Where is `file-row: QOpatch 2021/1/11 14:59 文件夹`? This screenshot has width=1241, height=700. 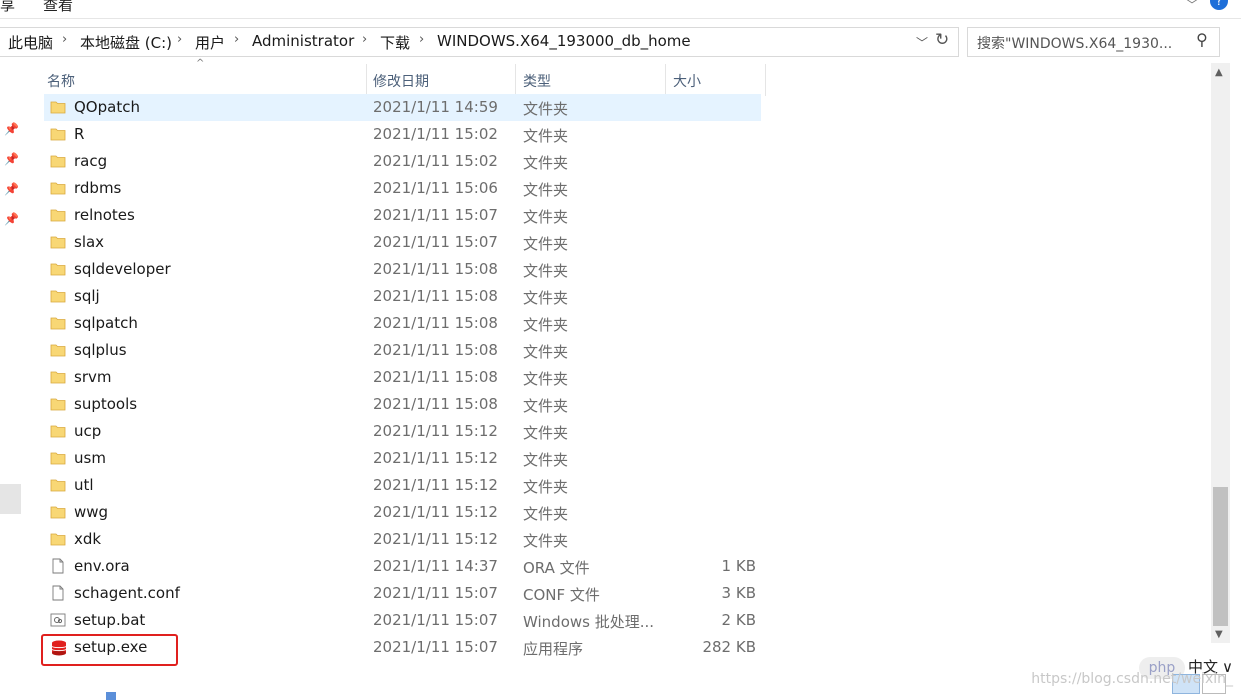 file-row: QOpatch 2021/1/11 14:59 文件夹 is located at coordinates (402, 107).